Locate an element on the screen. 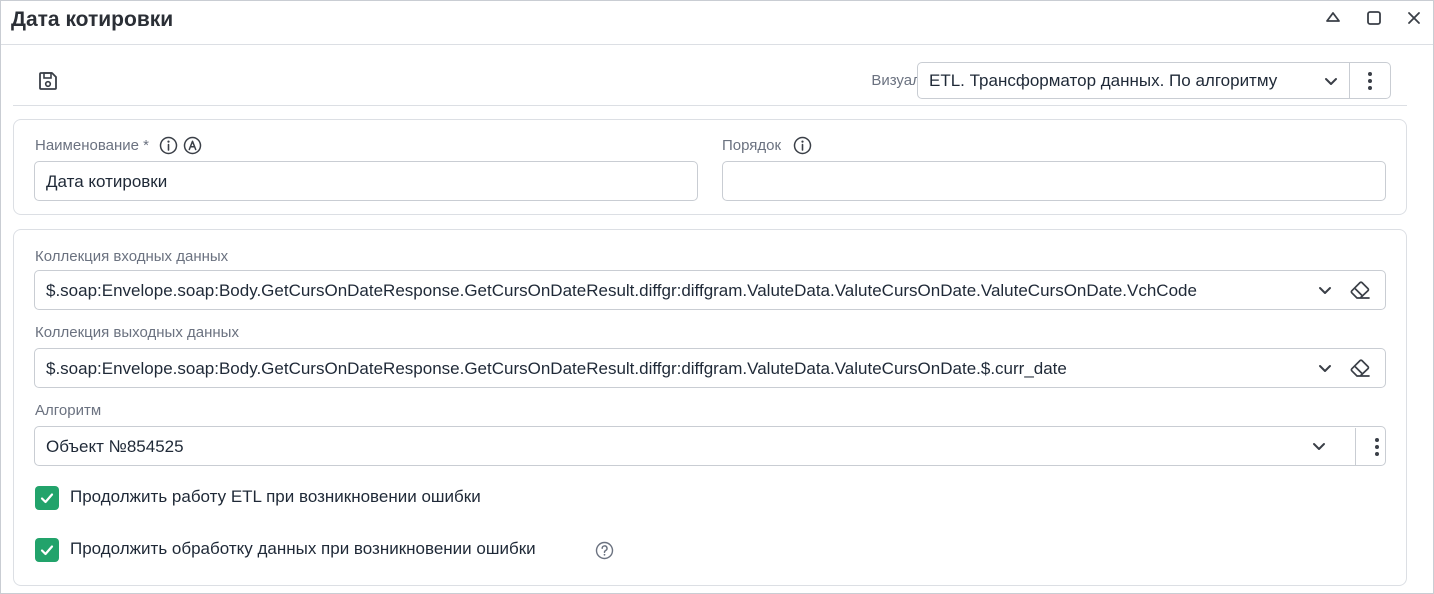 Image resolution: width=1434 pixels, height=594 pixels. maximize-button is located at coordinates (1374, 18).